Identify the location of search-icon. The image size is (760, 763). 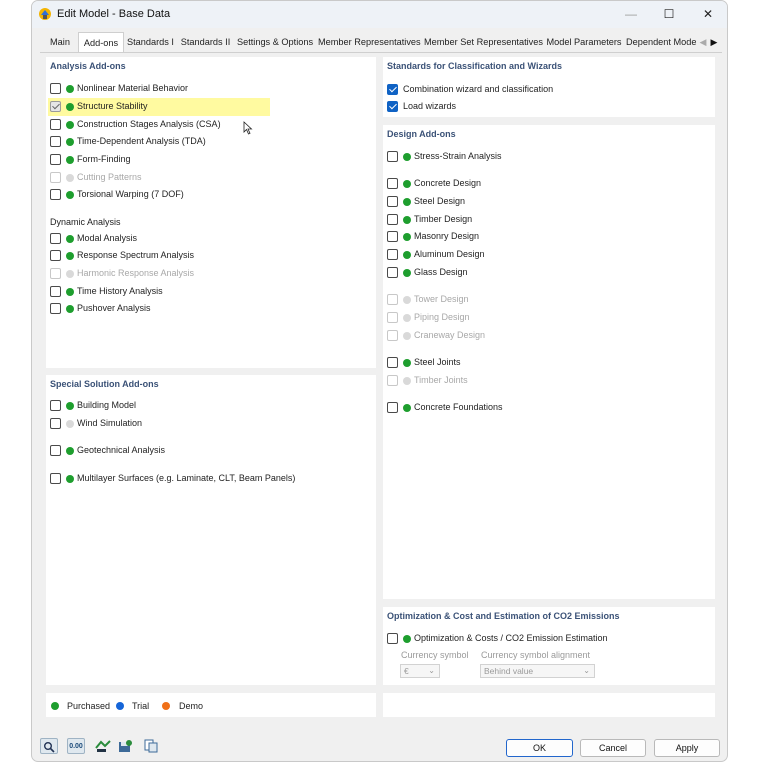
(49, 746).